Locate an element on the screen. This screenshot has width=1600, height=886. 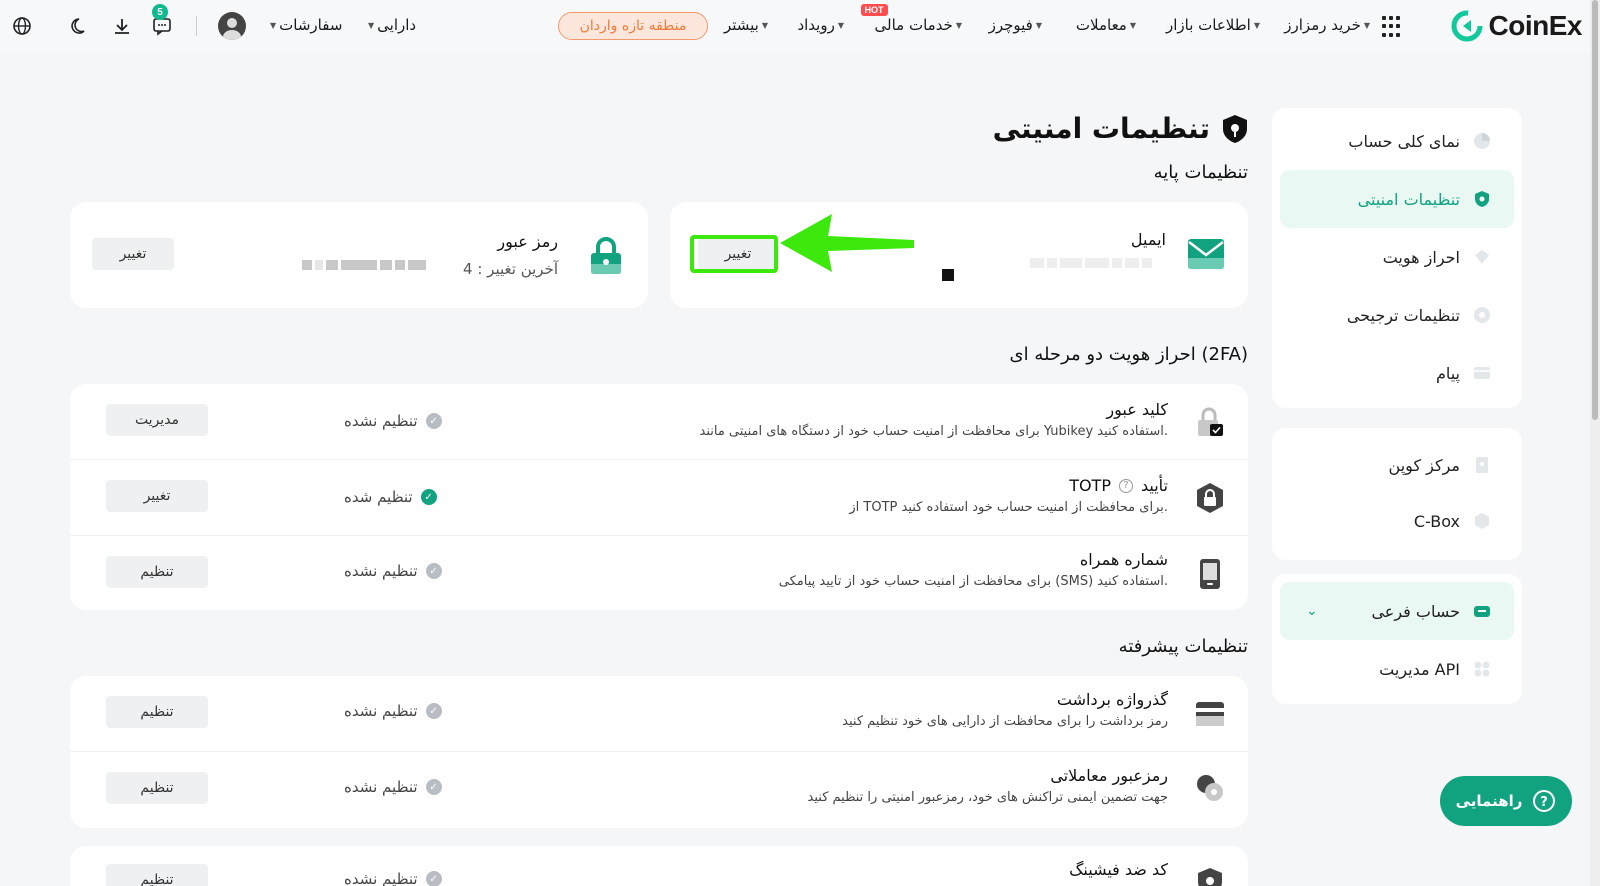
sidebar-advanced-menu: ⌄ حساب فرعی مدیریت API is located at coordinates (1397, 639).